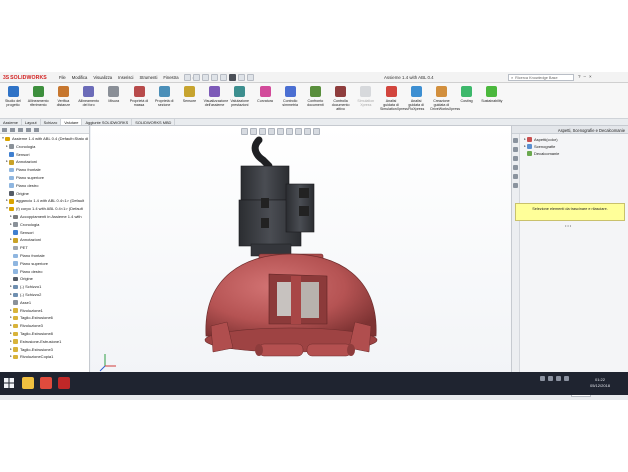 The image size is (628, 472). I want to click on minimize-icon: –, so click(585, 76).